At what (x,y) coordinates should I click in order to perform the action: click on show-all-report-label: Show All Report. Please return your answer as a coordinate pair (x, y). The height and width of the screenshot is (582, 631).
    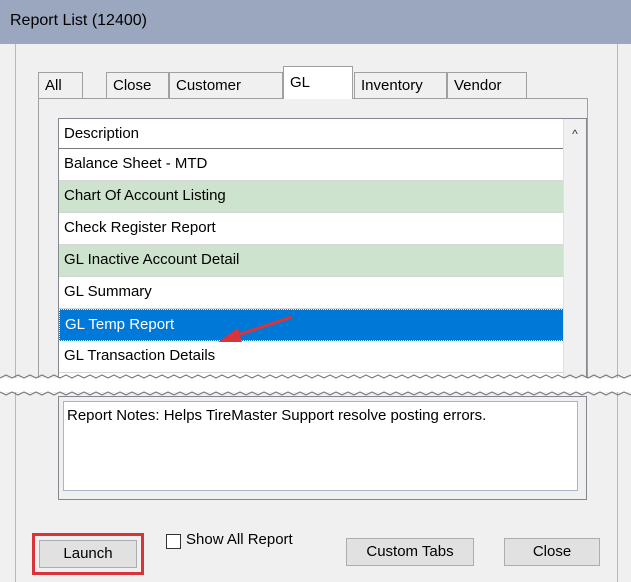
    Looking at the image, I should click on (239, 539).